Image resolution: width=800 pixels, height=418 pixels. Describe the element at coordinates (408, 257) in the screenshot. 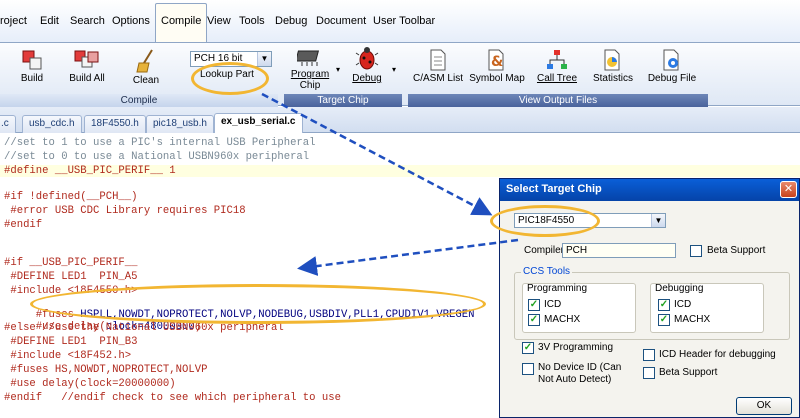

I see `arrow-chip-to-fuses` at that location.